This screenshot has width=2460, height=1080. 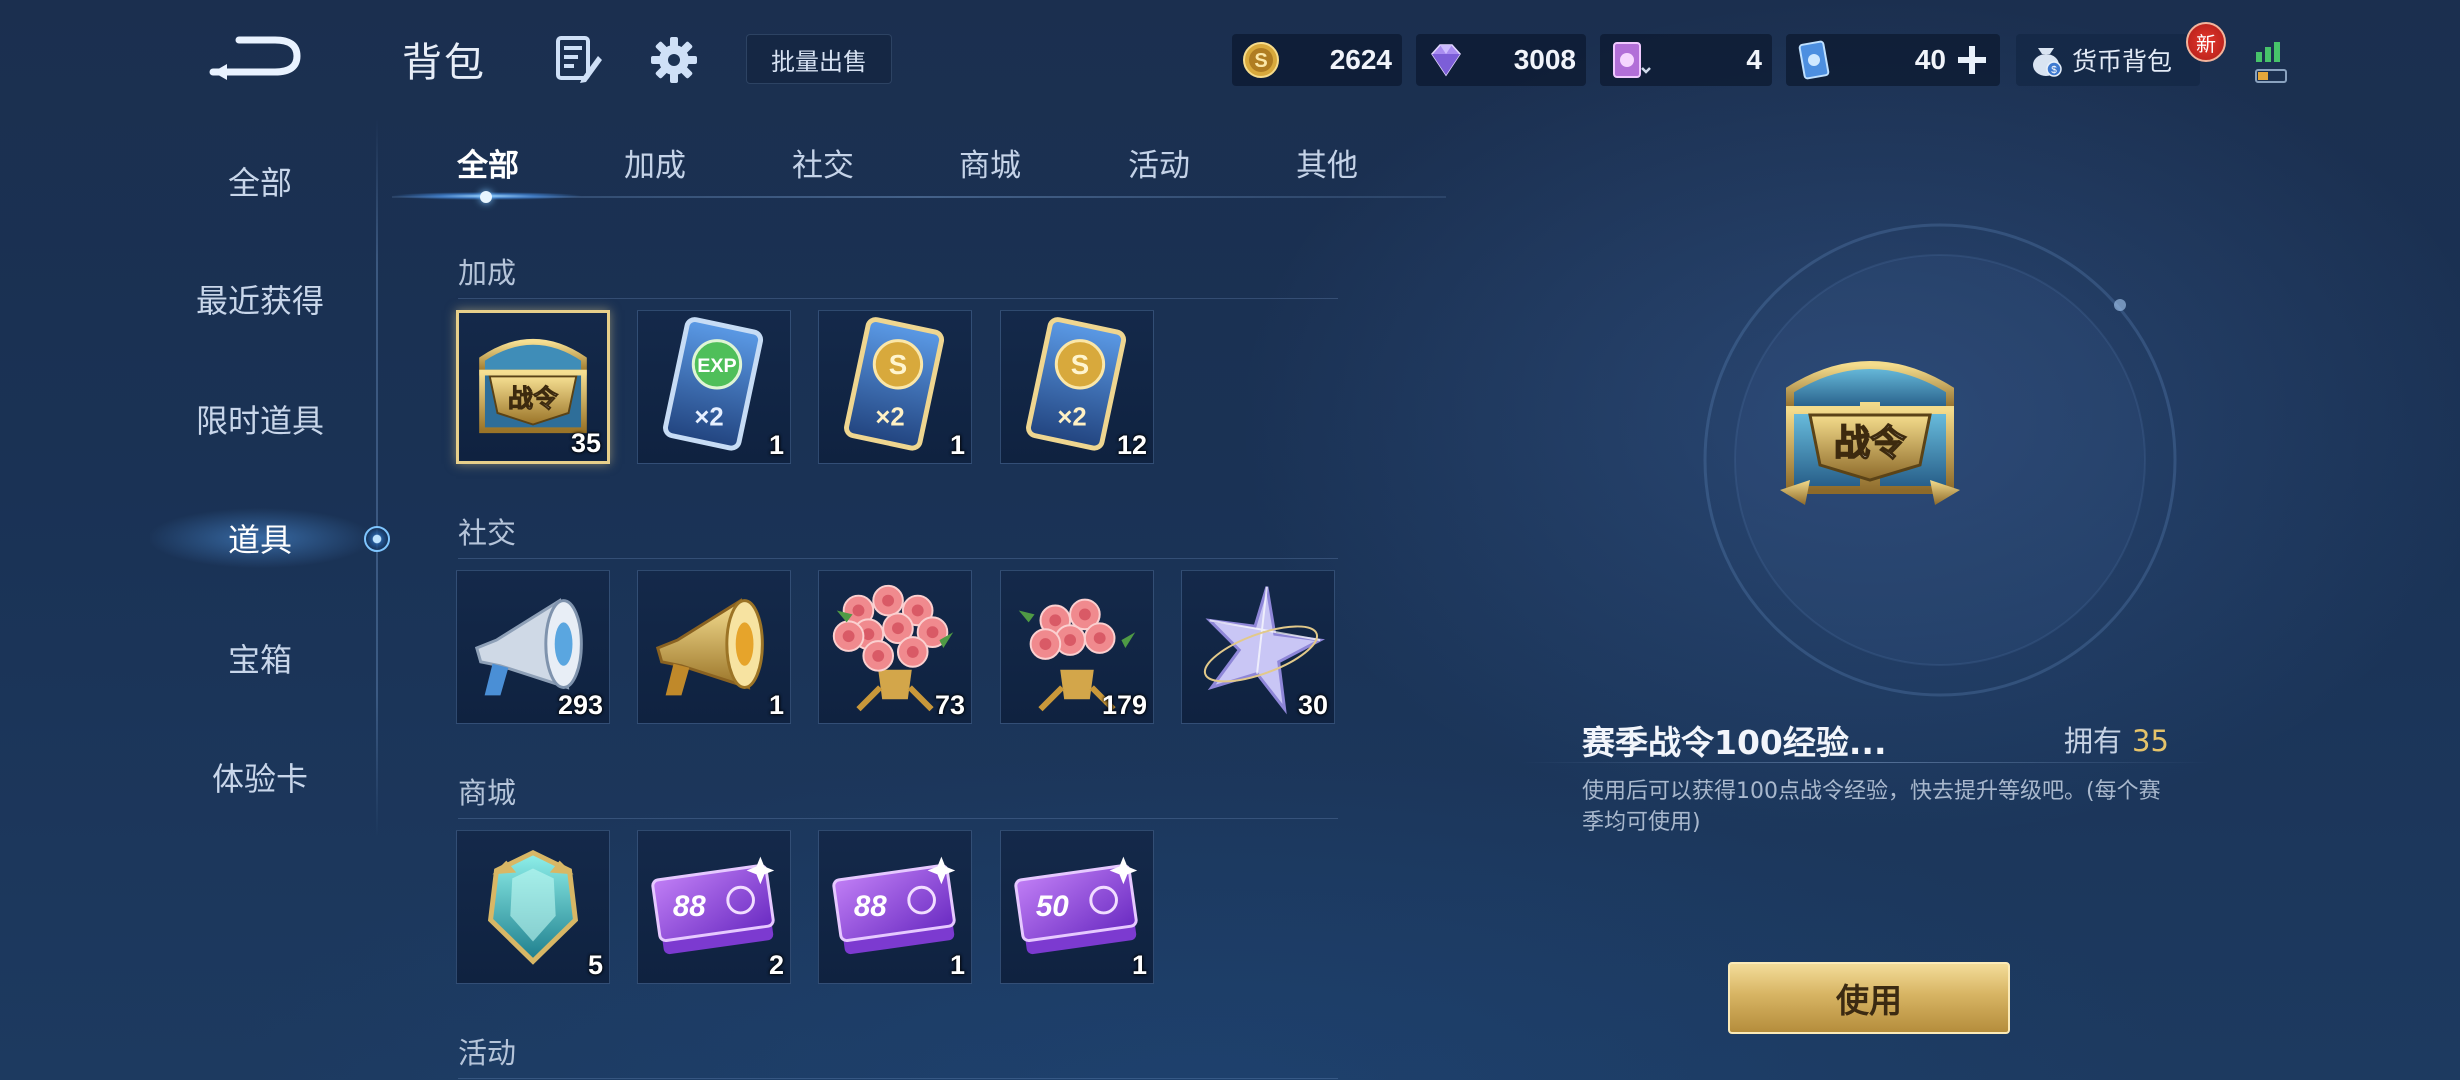 What do you see at coordinates (1871, 807) in the screenshot?
I see `detail-description: 使用后可以获得100点战令经验，快去提升等级吧。(每个赛季均可使用)` at bounding box center [1871, 807].